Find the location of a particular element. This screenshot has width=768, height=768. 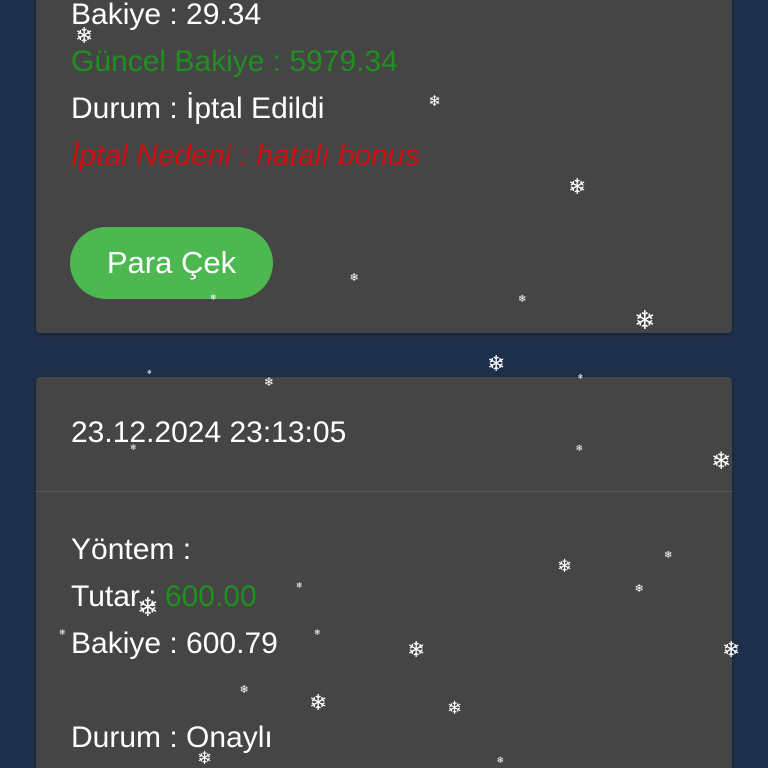

balance-line: Bakiye : 600.79 is located at coordinates (174, 643).